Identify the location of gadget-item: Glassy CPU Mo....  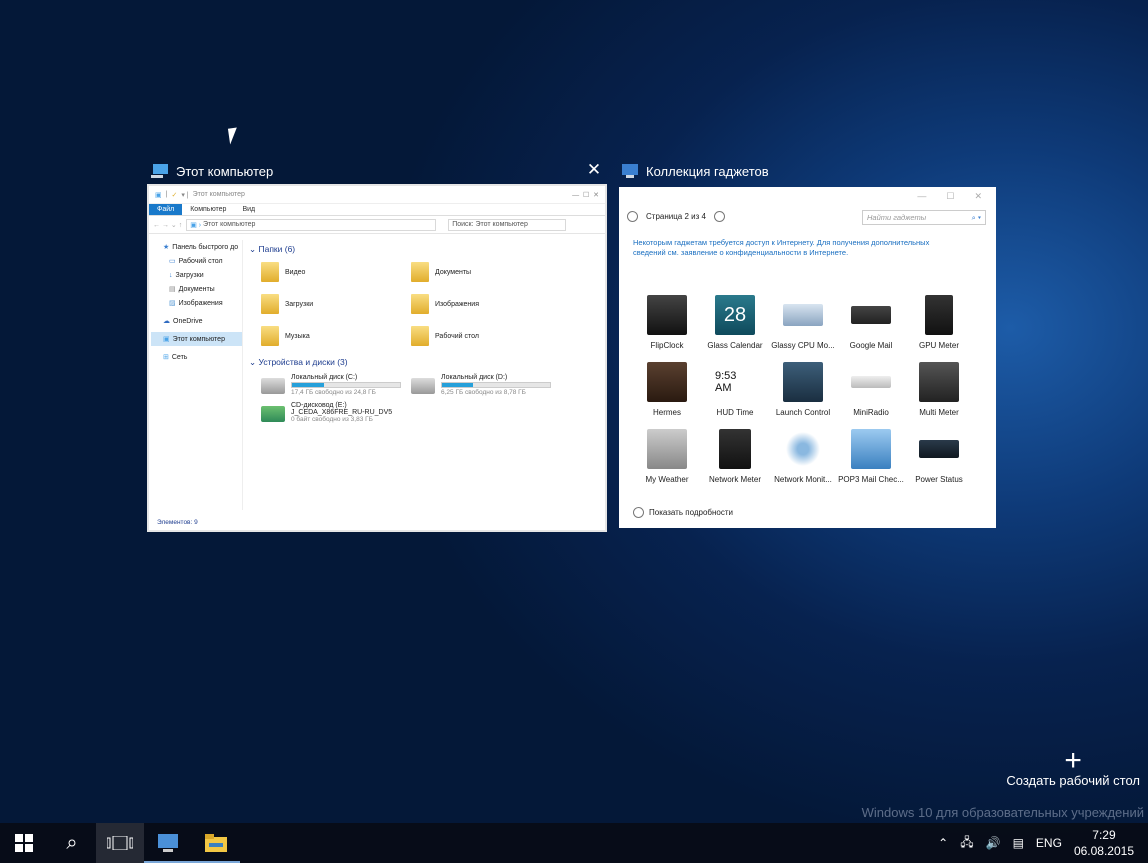
(803, 322).